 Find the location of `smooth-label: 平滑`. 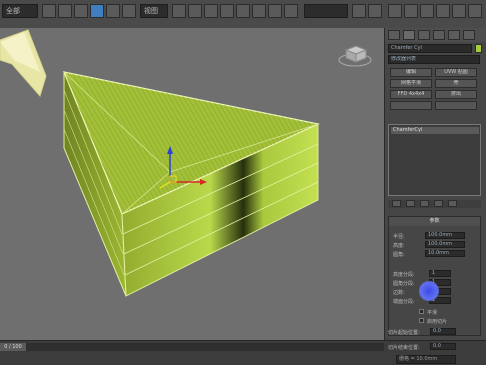

smooth-label: 平滑 is located at coordinates (432, 313).